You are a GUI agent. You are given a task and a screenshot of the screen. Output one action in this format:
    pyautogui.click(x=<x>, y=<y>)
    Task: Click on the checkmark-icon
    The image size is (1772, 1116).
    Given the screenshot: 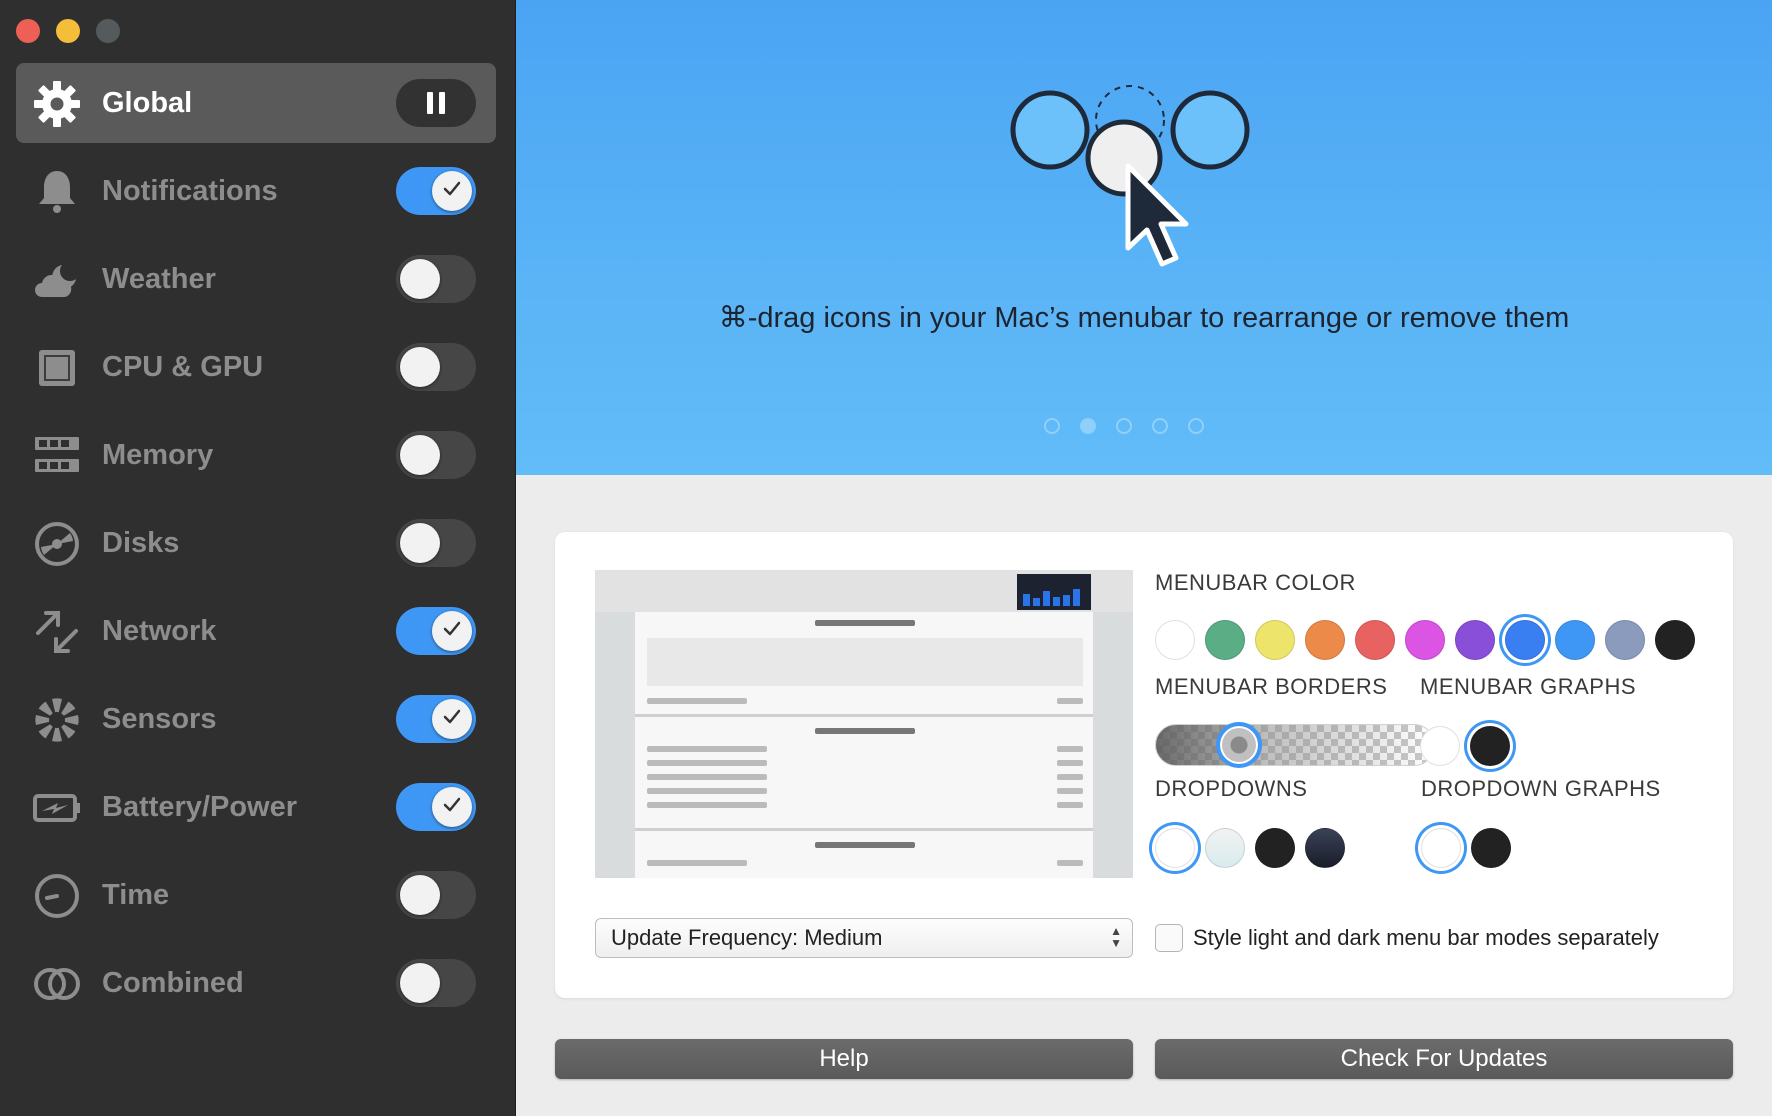 What is the action you would take?
    pyautogui.click(x=452, y=719)
    